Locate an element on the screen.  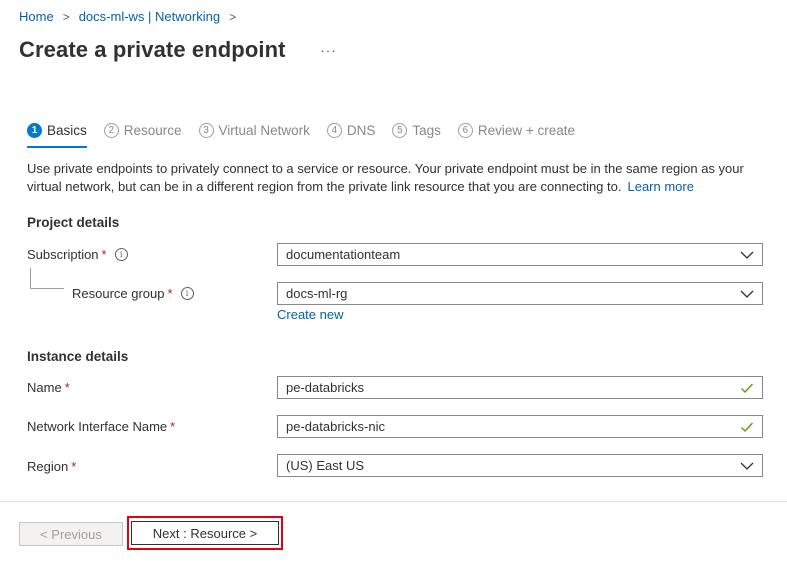
name-label-row: Name * is located at coordinates (48, 387).